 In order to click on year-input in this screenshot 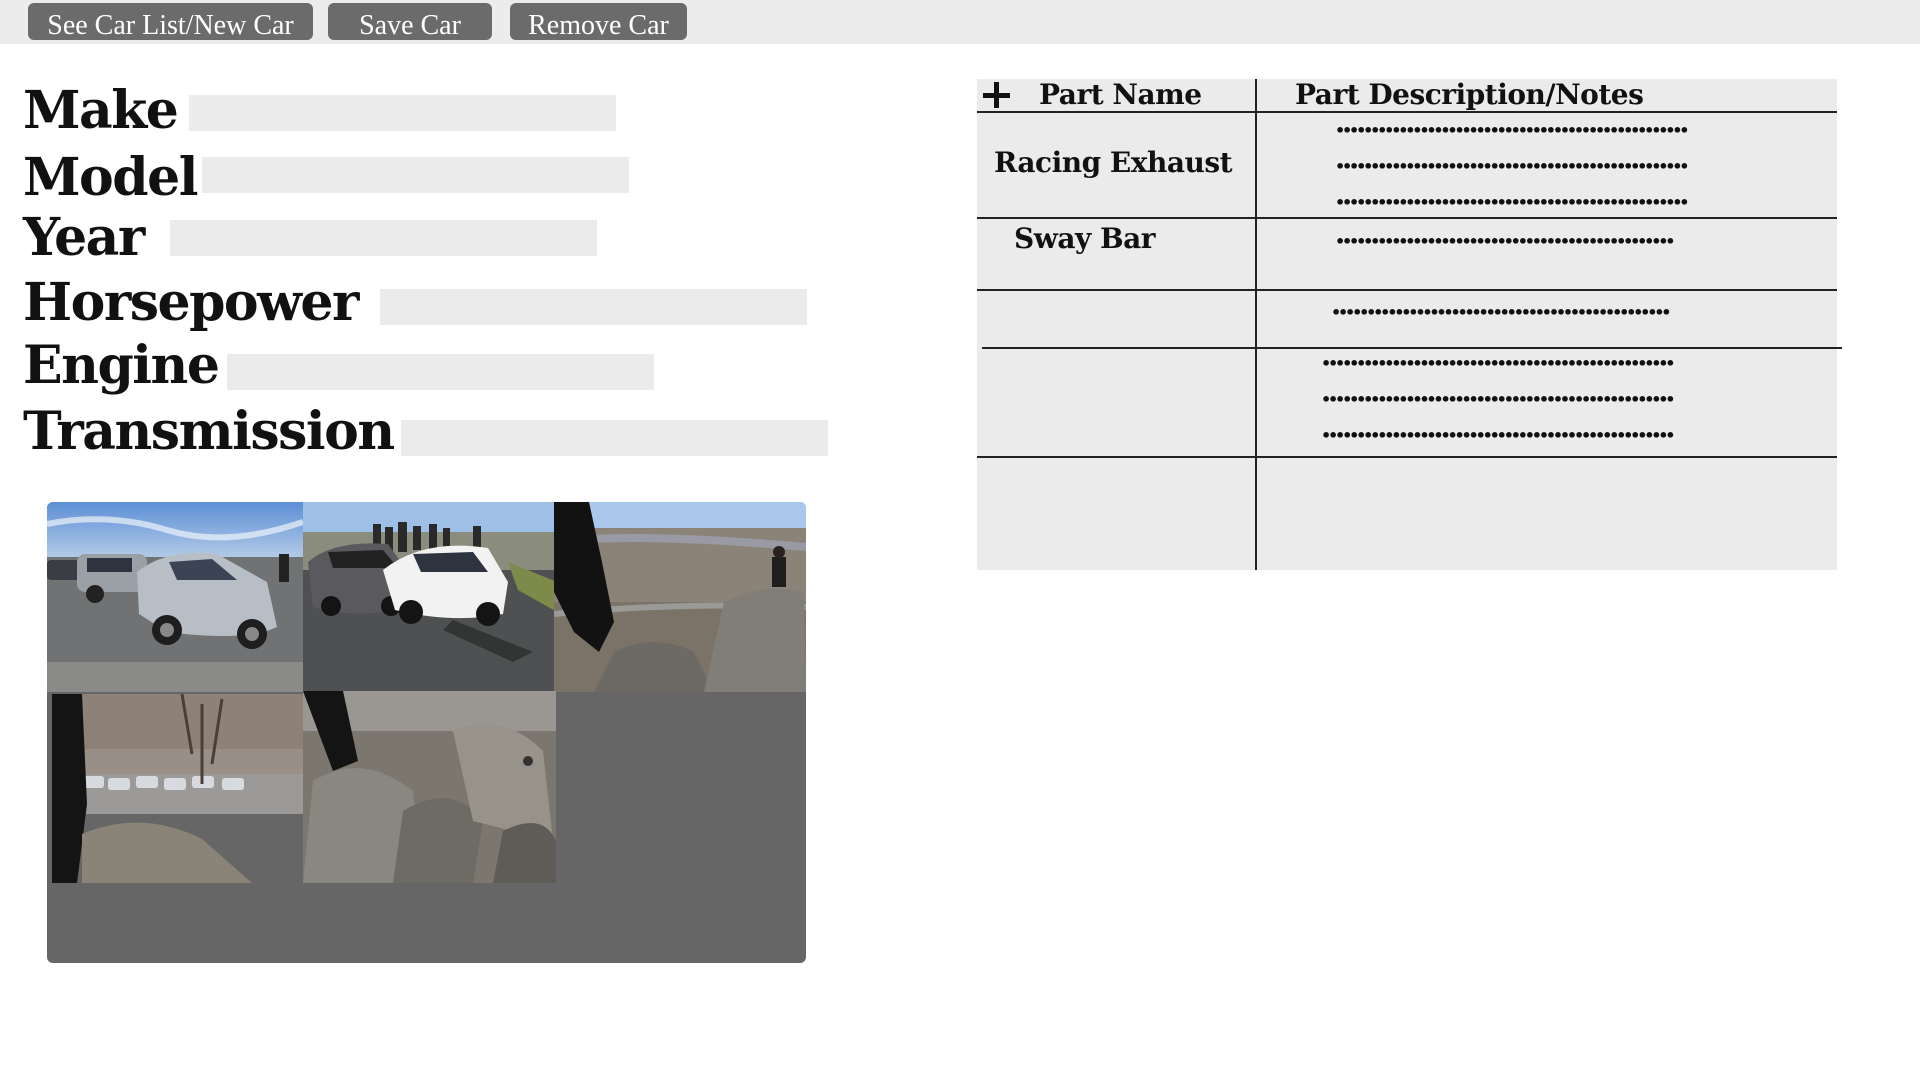, I will do `click(383, 238)`.